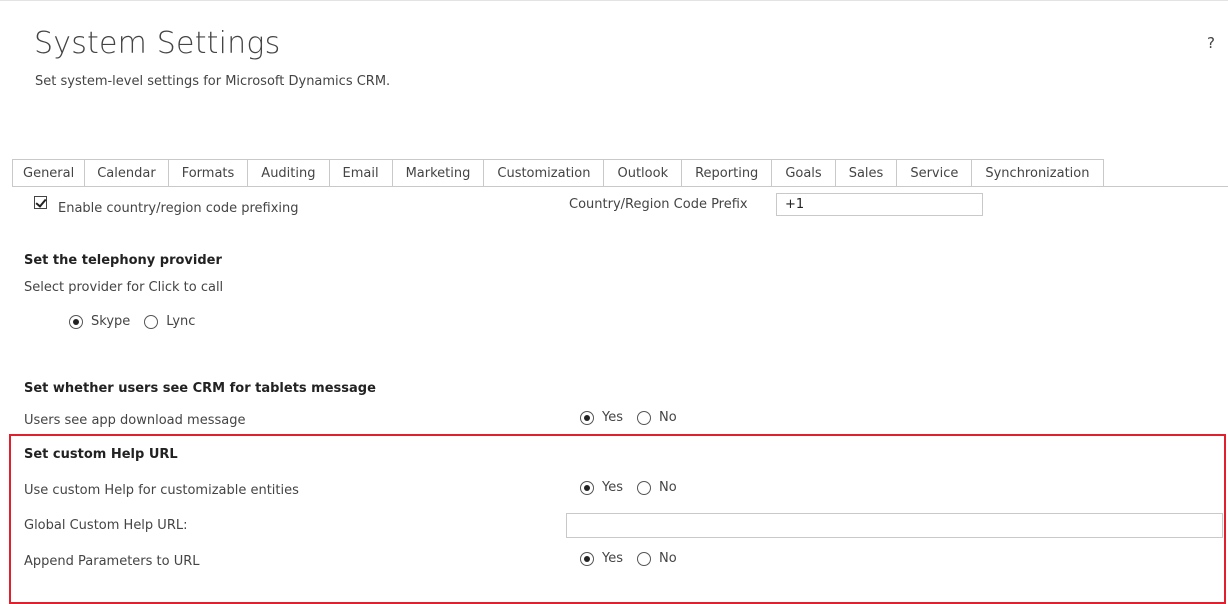  Describe the element at coordinates (1037, 173) in the screenshot. I see `tab-synchronization: Synchronization` at that location.